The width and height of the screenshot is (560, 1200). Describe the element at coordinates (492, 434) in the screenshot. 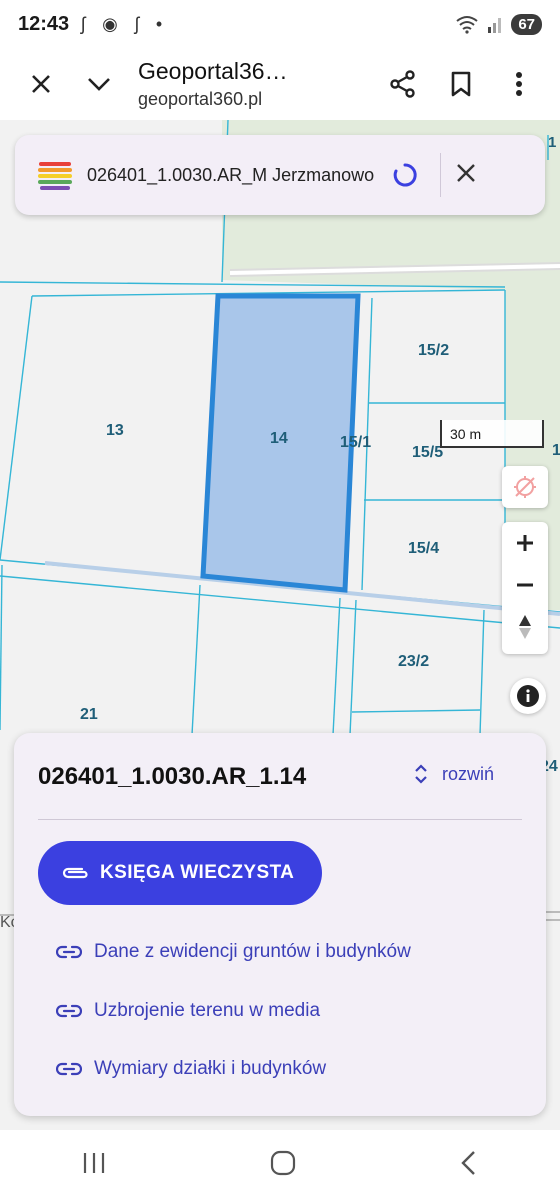

I see `scale-bar: 30 m` at that location.